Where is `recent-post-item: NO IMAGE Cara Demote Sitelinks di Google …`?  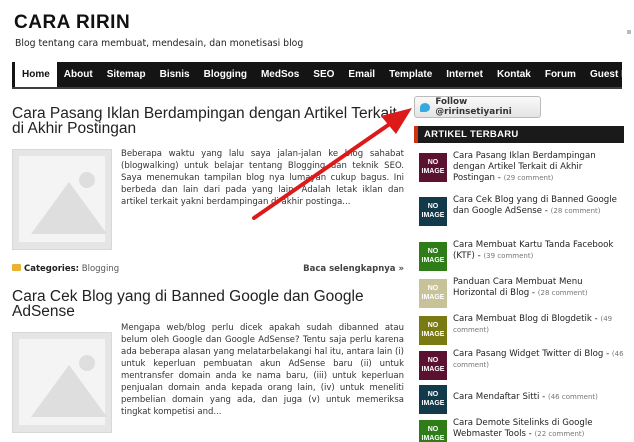
recent-post-item: NO IMAGE Cara Demote Sitelinks di Google … is located at coordinates (521, 430).